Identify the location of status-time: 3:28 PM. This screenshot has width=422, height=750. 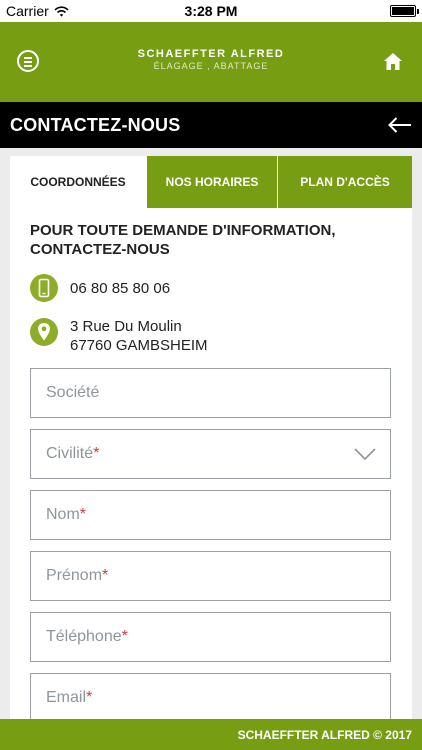
(211, 11).